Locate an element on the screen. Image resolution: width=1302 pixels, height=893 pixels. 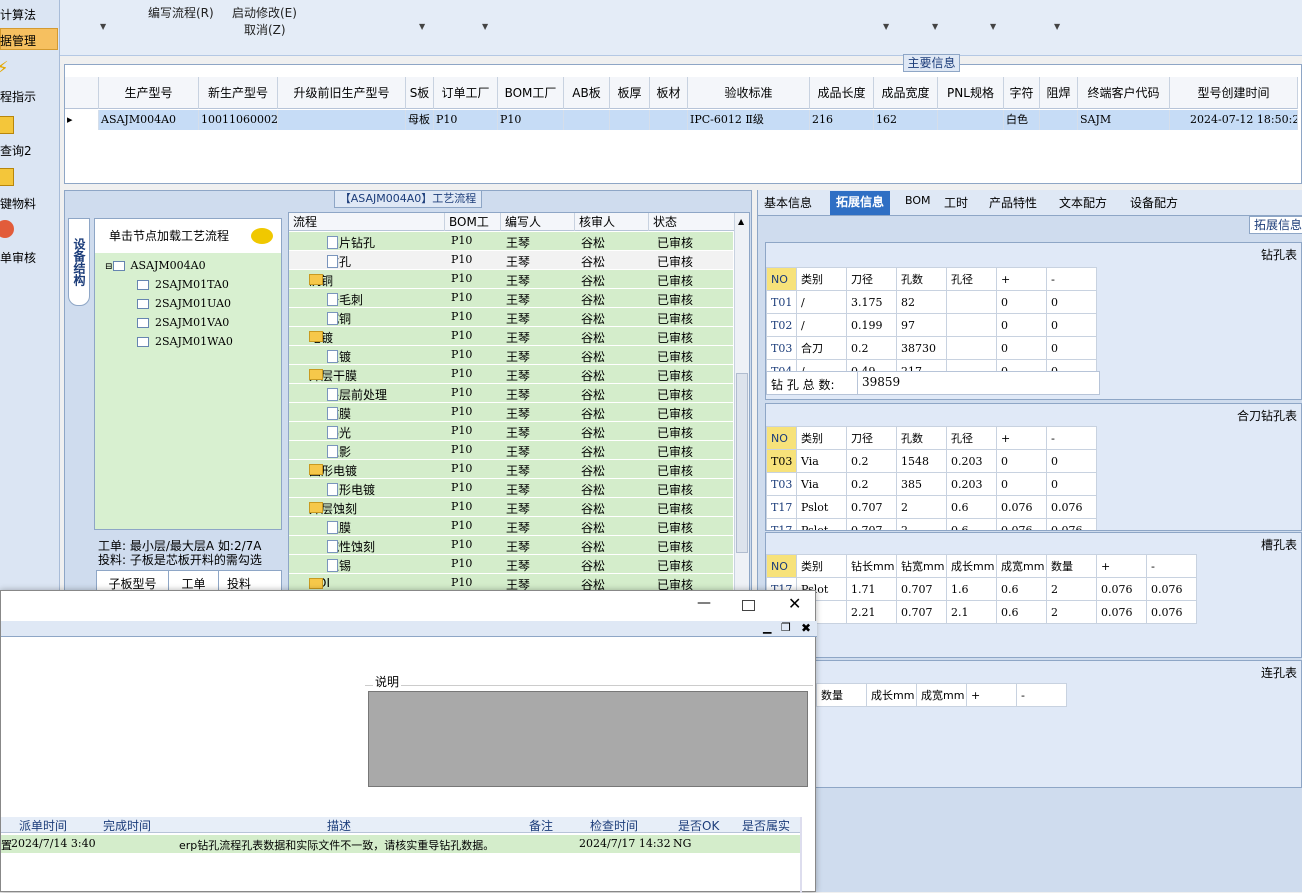
log-scrollbar is located at coordinates (801, 855).